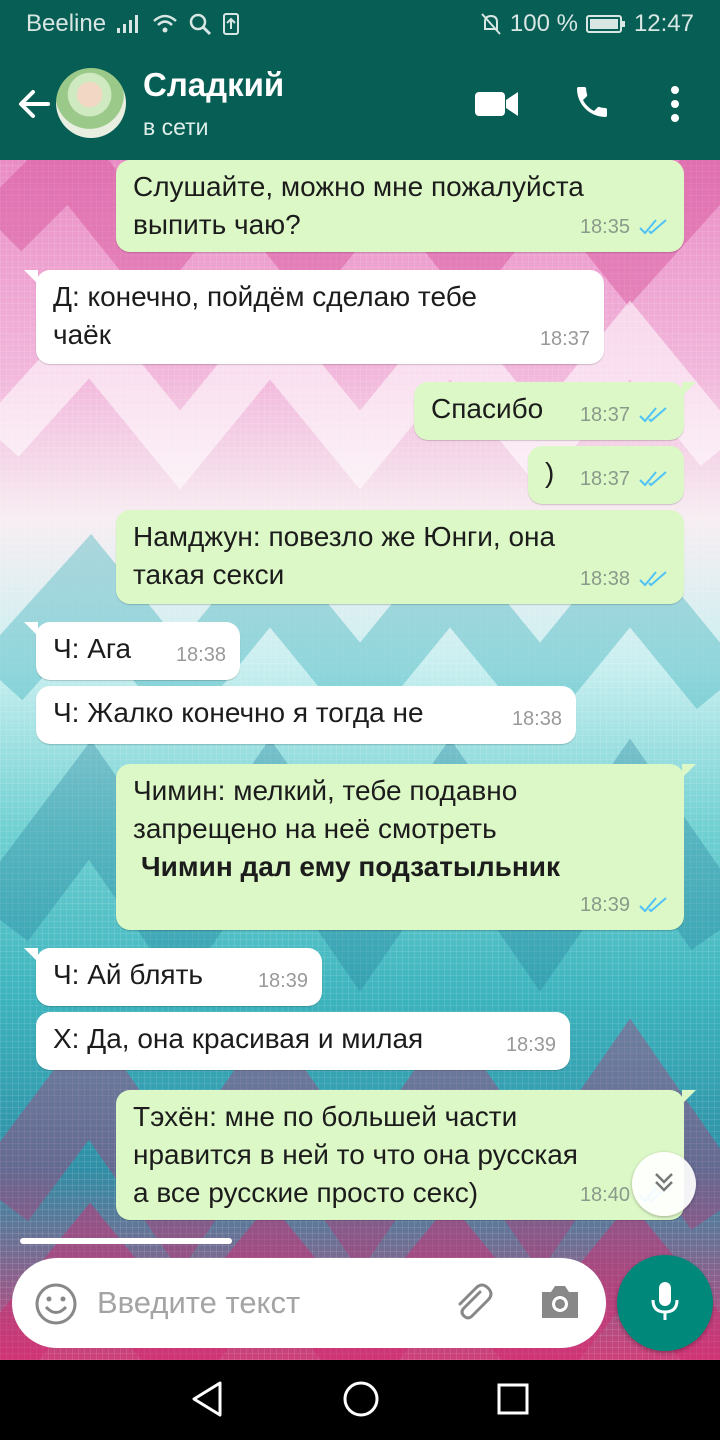 This screenshot has width=720, height=1440. What do you see at coordinates (200, 24) in the screenshot?
I see `search-icon` at bounding box center [200, 24].